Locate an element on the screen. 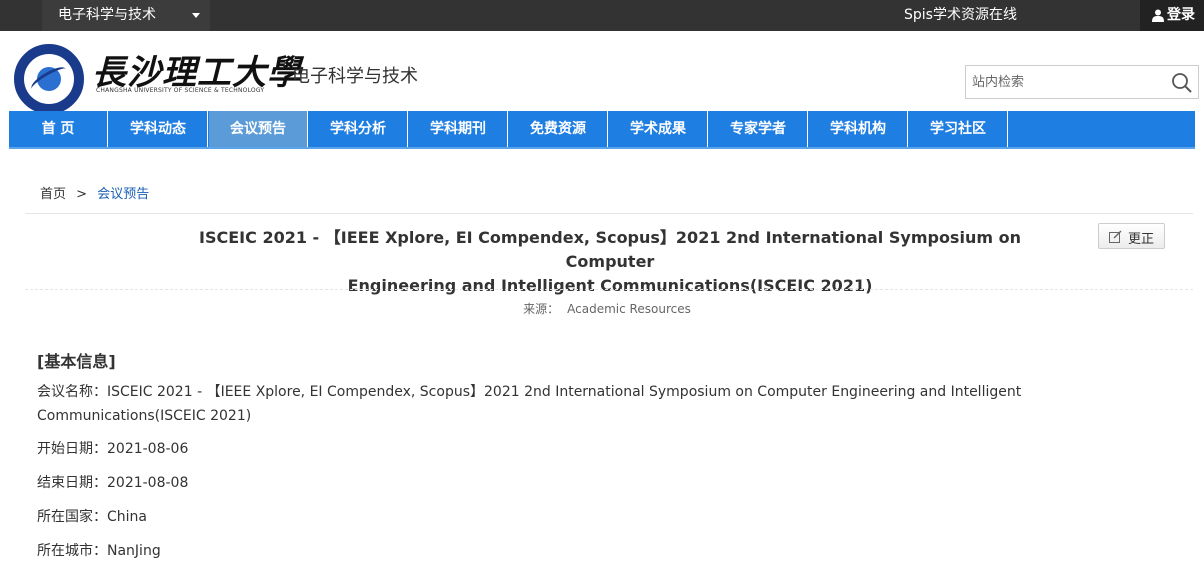 This screenshot has height=570, width=1204. divider-dashed is located at coordinates (609, 289).